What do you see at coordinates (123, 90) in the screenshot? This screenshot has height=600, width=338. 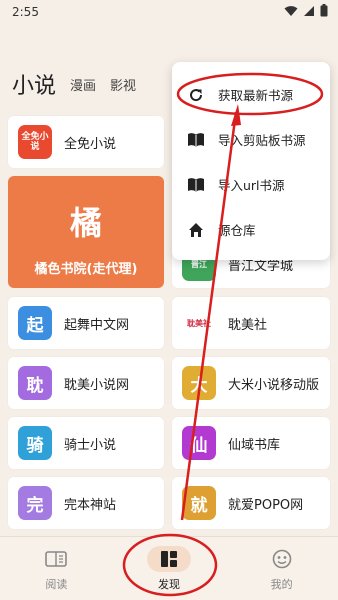 I see `tab-video: 影视` at bounding box center [123, 90].